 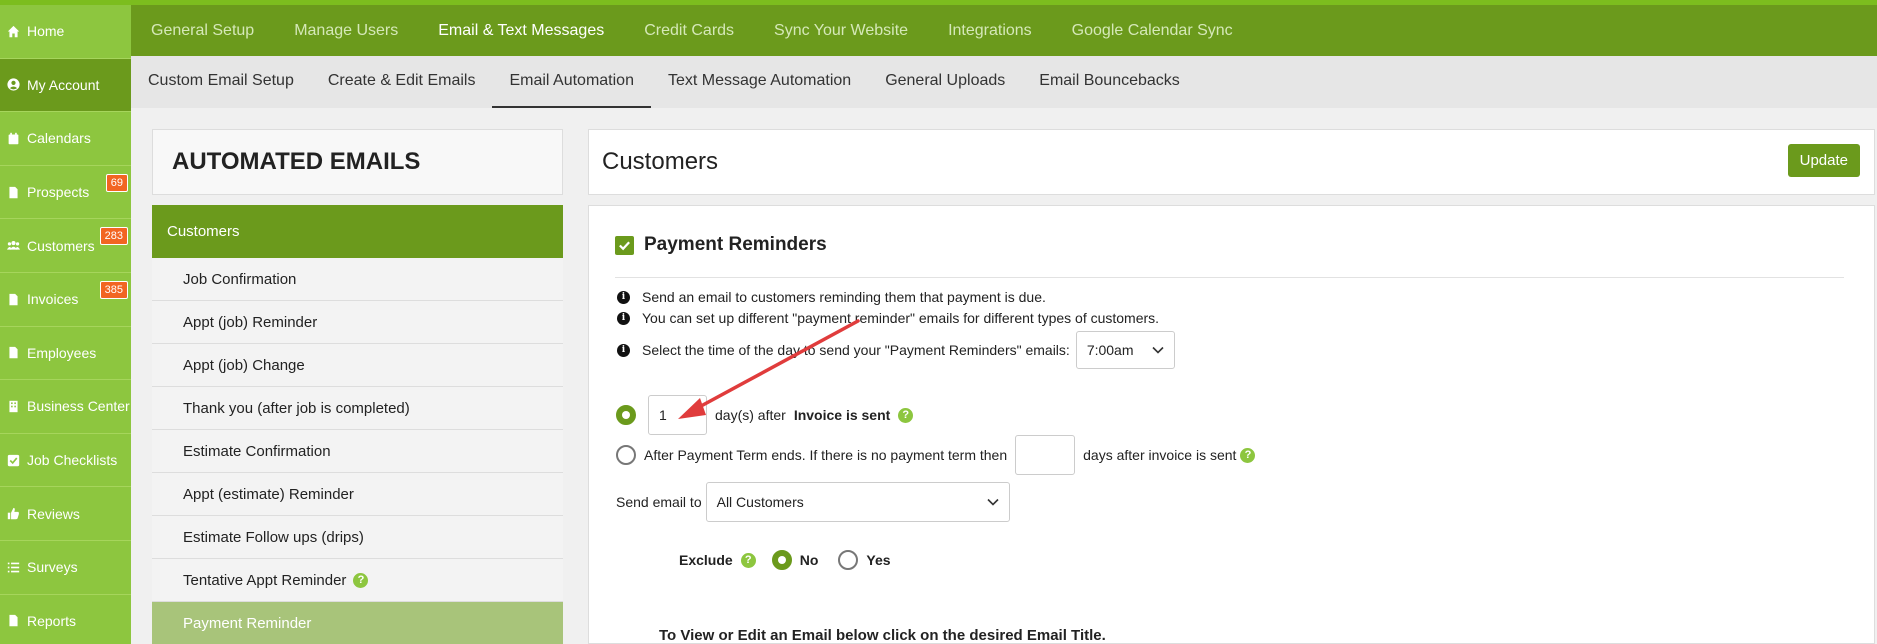 I want to click on email-item-estimate-follow-ups: Estimate Follow ups (drips), so click(x=357, y=537).